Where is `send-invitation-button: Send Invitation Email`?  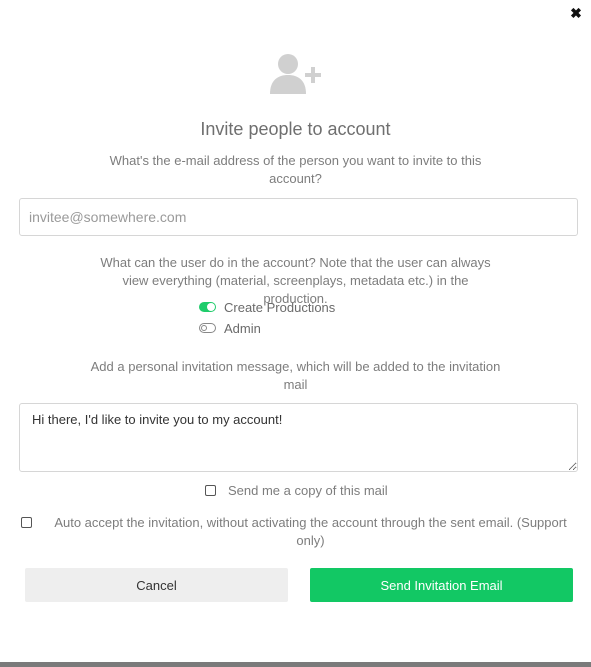 send-invitation-button: Send Invitation Email is located at coordinates (441, 585).